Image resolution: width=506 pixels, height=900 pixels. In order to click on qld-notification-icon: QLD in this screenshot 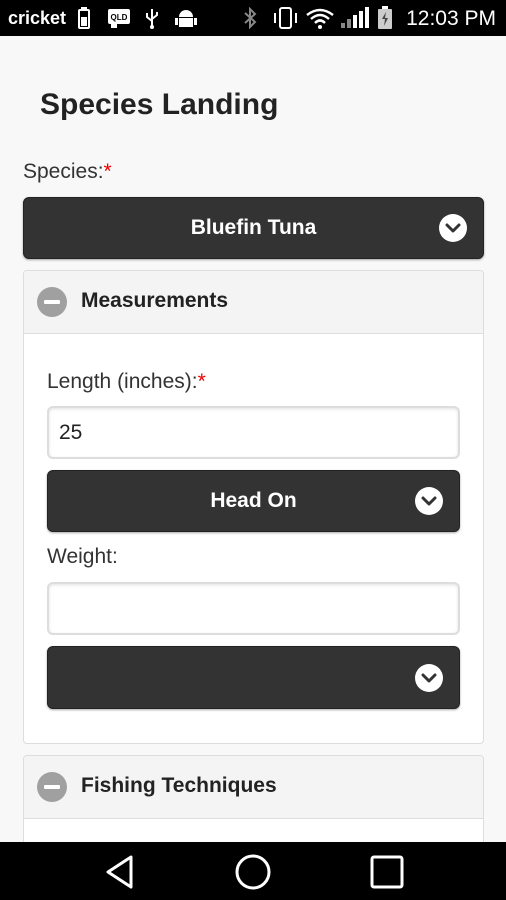, I will do `click(119, 18)`.